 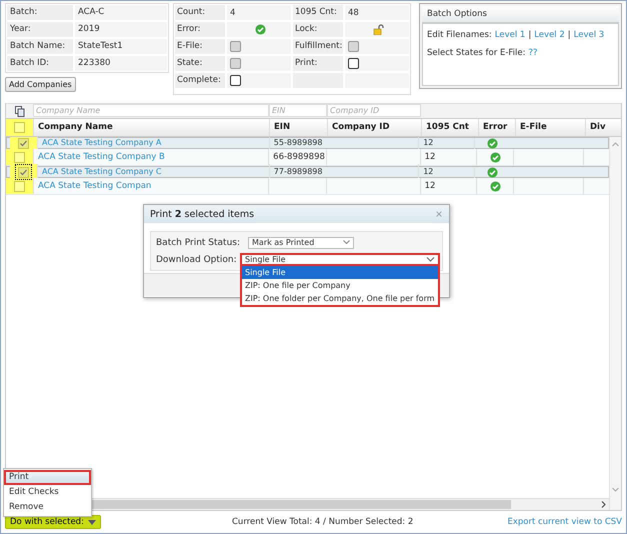 What do you see at coordinates (510, 35) in the screenshot?
I see `level-link: Level 1` at bounding box center [510, 35].